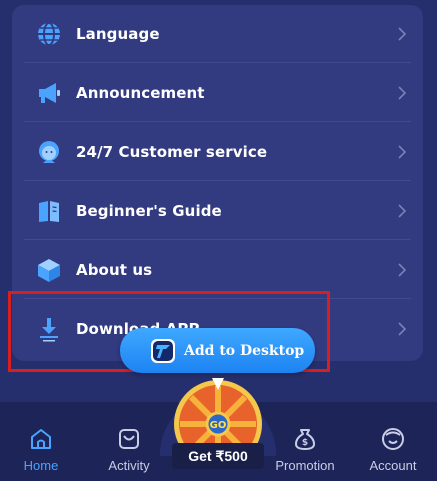 This screenshot has width=437, height=481. I want to click on menu-item-label: 24/7 Customer service, so click(172, 151).